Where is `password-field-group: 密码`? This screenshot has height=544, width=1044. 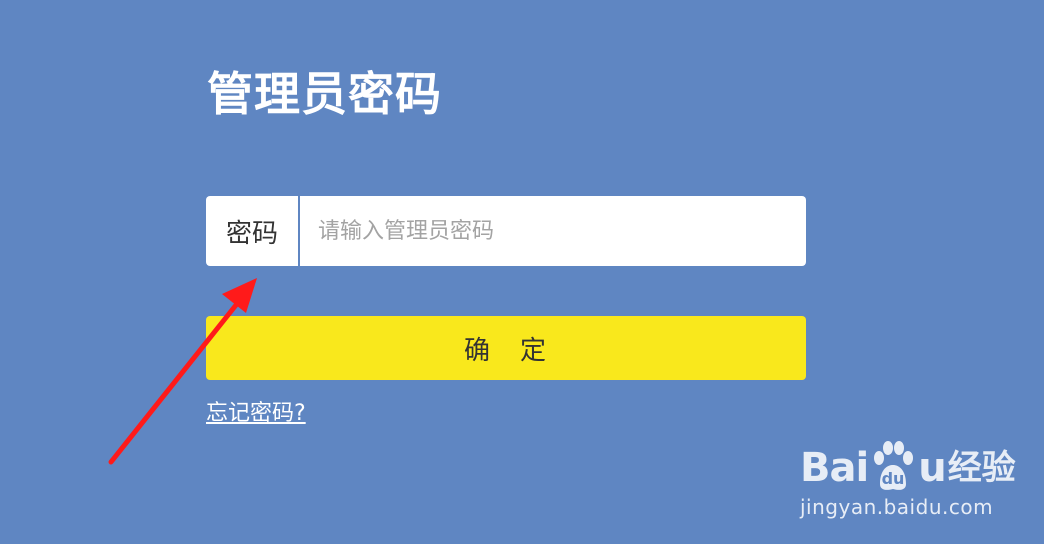 password-field-group: 密码 is located at coordinates (506, 231).